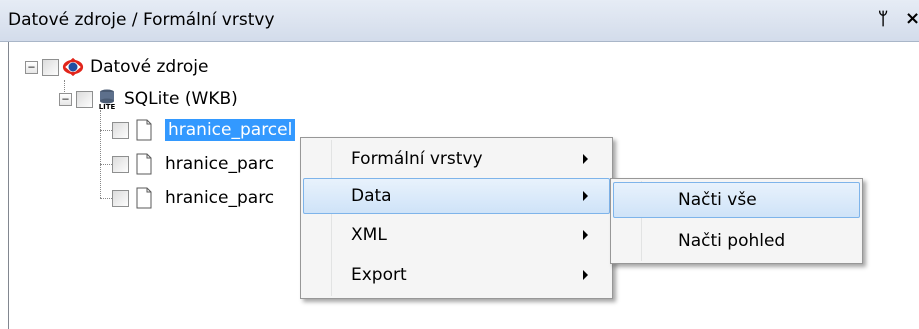  What do you see at coordinates (107, 99) in the screenshot?
I see `database-lite-icon: LITE` at bounding box center [107, 99].